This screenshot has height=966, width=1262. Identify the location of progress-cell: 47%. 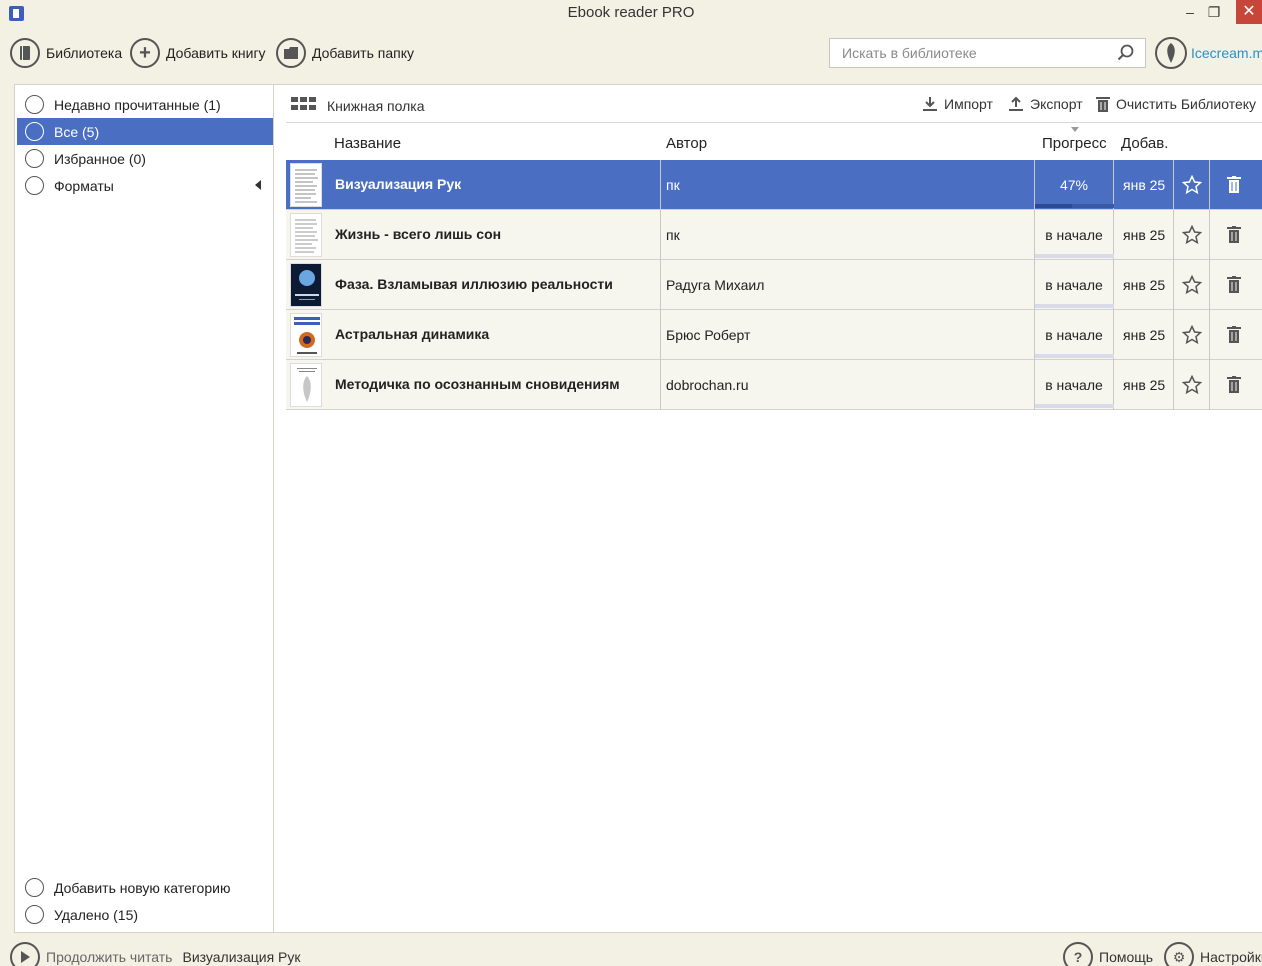
(1074, 185).